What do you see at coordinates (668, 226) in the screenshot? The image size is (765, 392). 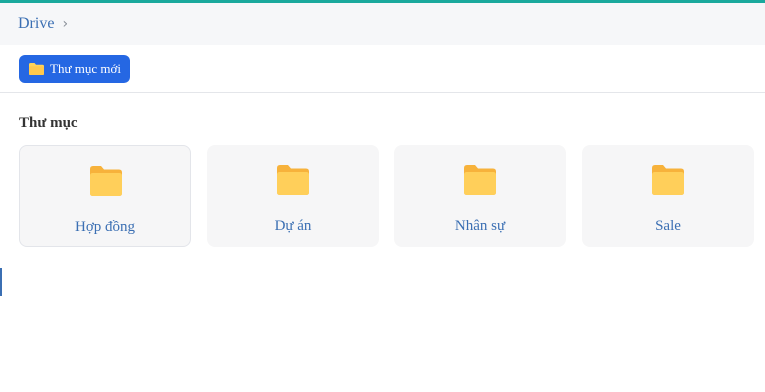 I see `folder-name: Sale` at bounding box center [668, 226].